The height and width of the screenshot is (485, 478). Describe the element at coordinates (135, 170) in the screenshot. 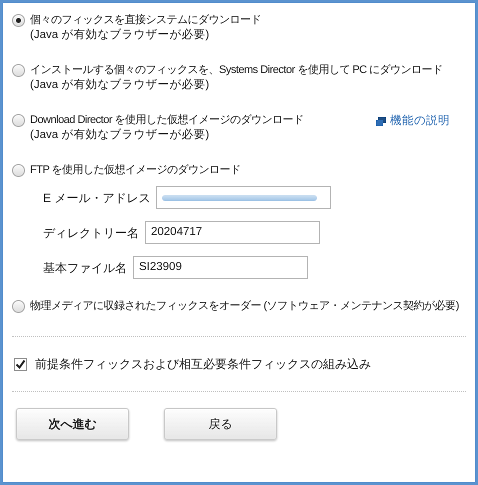

I see `option-label: FTP を使用した仮想イメージのダウンロード` at that location.